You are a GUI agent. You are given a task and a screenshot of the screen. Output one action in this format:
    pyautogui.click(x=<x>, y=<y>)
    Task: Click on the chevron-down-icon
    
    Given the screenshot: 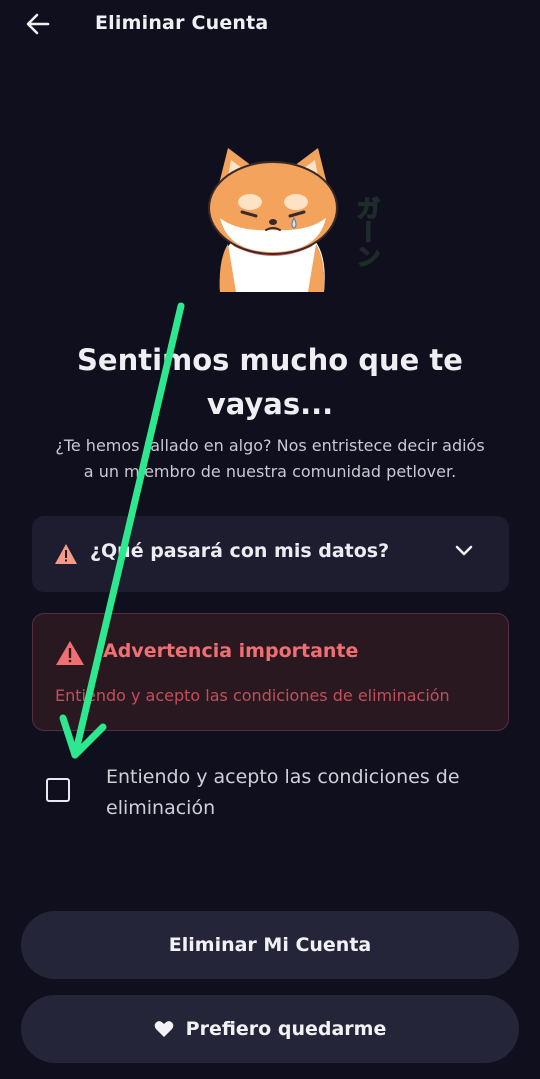 What is the action you would take?
    pyautogui.click(x=464, y=550)
    